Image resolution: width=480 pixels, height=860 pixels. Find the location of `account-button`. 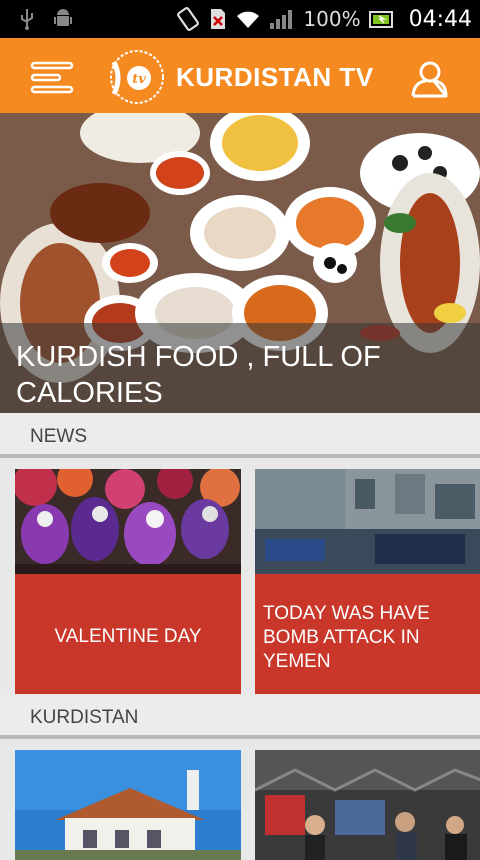

account-button is located at coordinates (429, 79).